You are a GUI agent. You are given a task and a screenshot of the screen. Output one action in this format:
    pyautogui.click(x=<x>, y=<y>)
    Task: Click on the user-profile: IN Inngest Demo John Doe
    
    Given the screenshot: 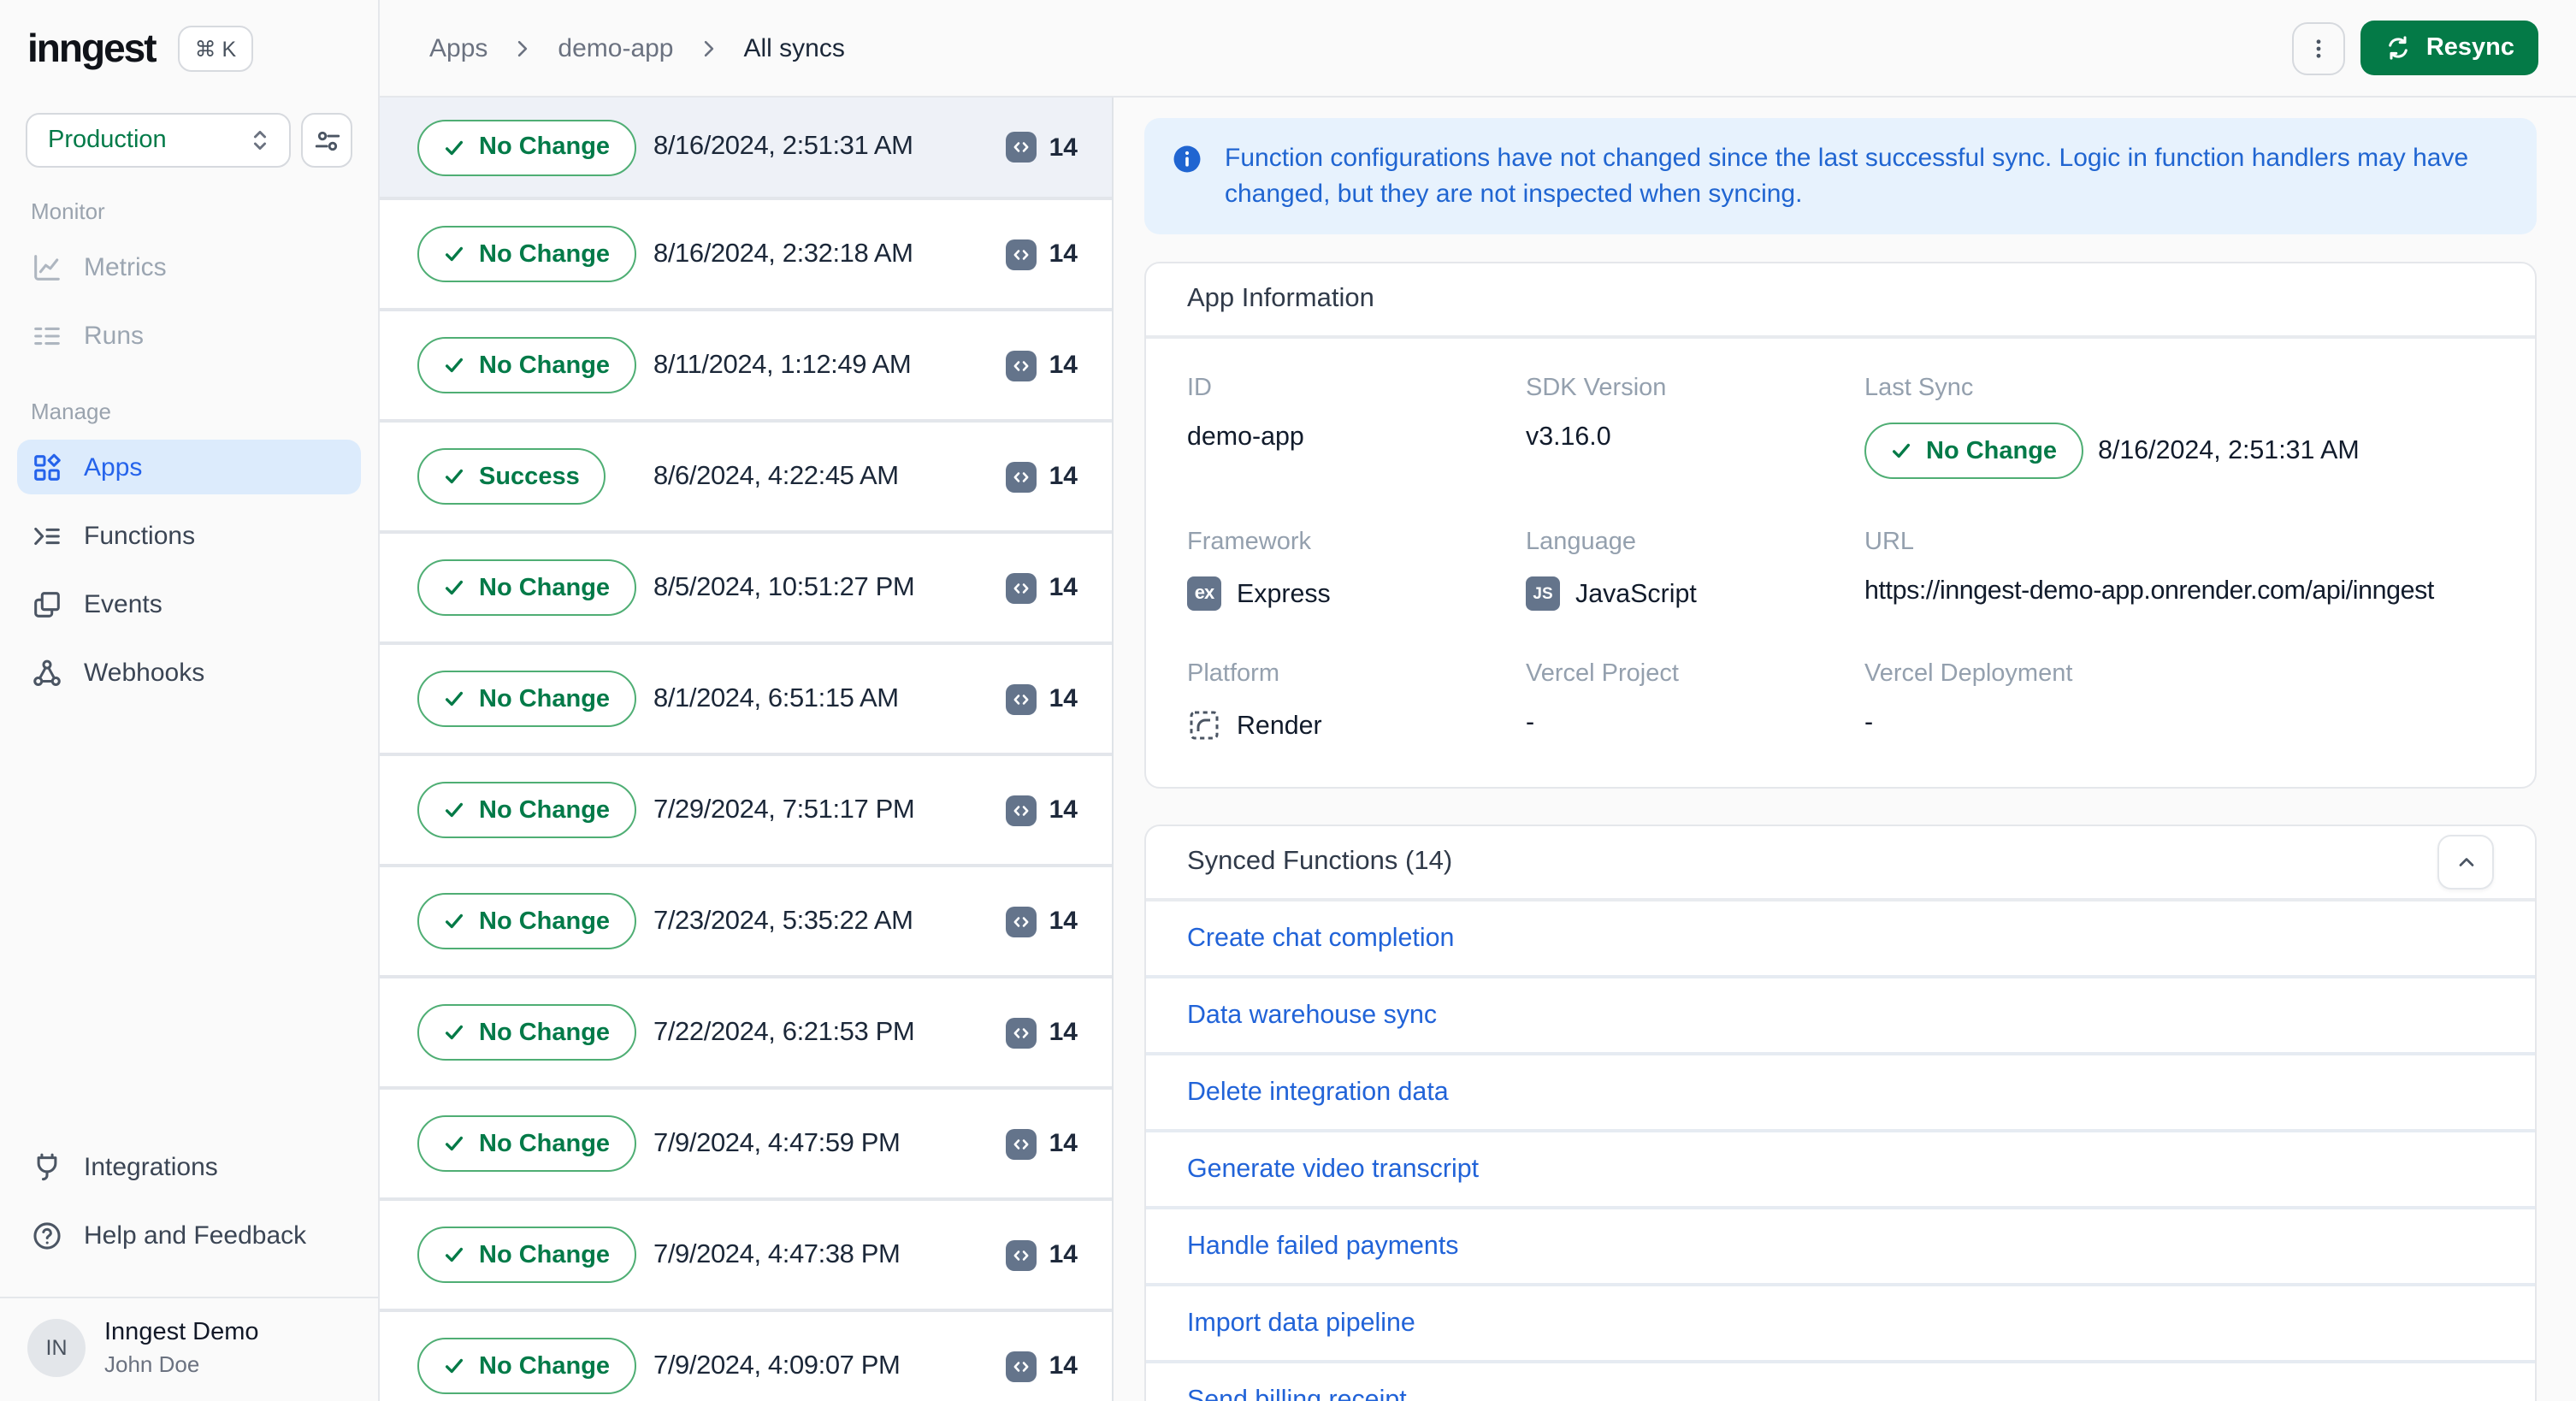 What is the action you would take?
    pyautogui.click(x=189, y=1349)
    